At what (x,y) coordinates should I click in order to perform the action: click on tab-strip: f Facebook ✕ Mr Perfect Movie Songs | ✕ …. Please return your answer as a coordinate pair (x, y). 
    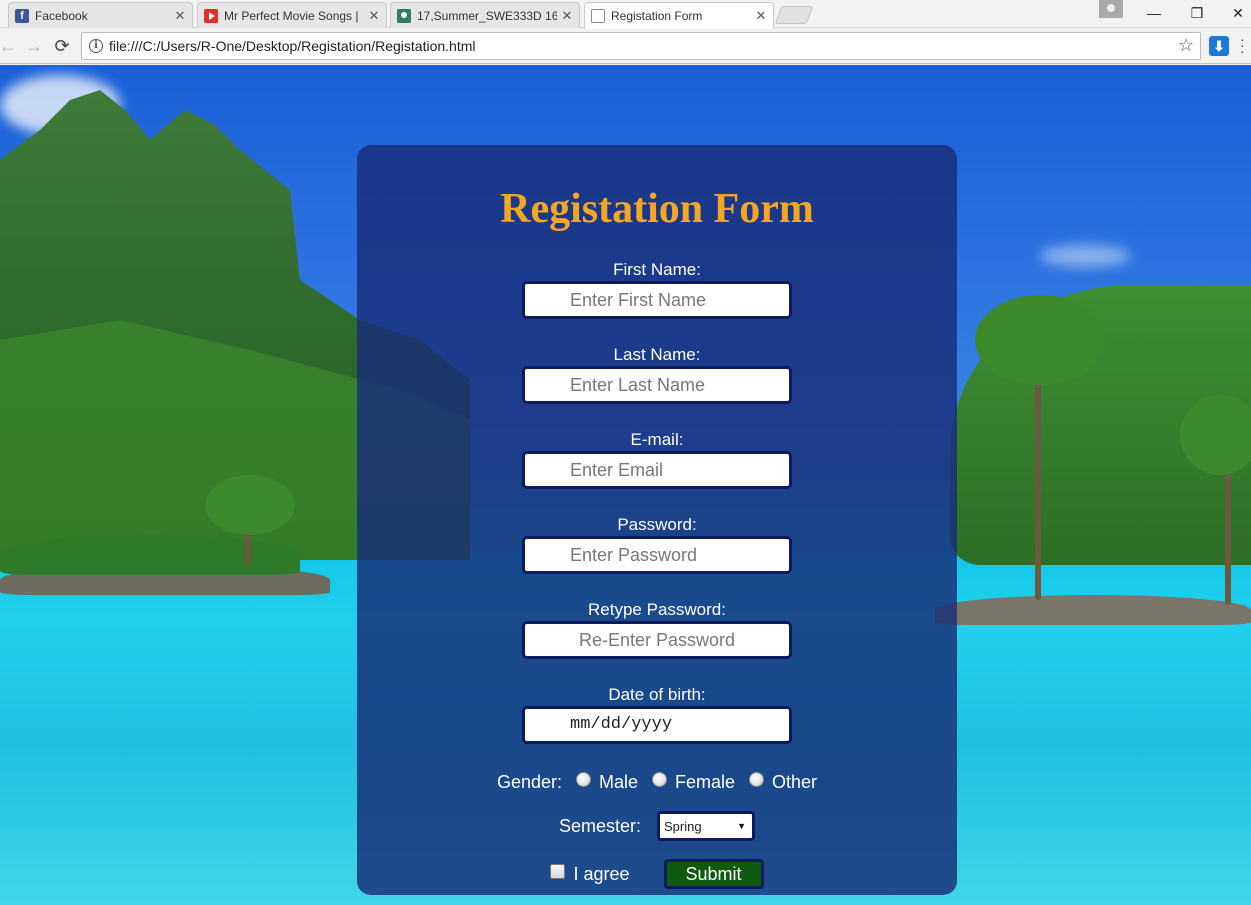
    Looking at the image, I should click on (625, 14).